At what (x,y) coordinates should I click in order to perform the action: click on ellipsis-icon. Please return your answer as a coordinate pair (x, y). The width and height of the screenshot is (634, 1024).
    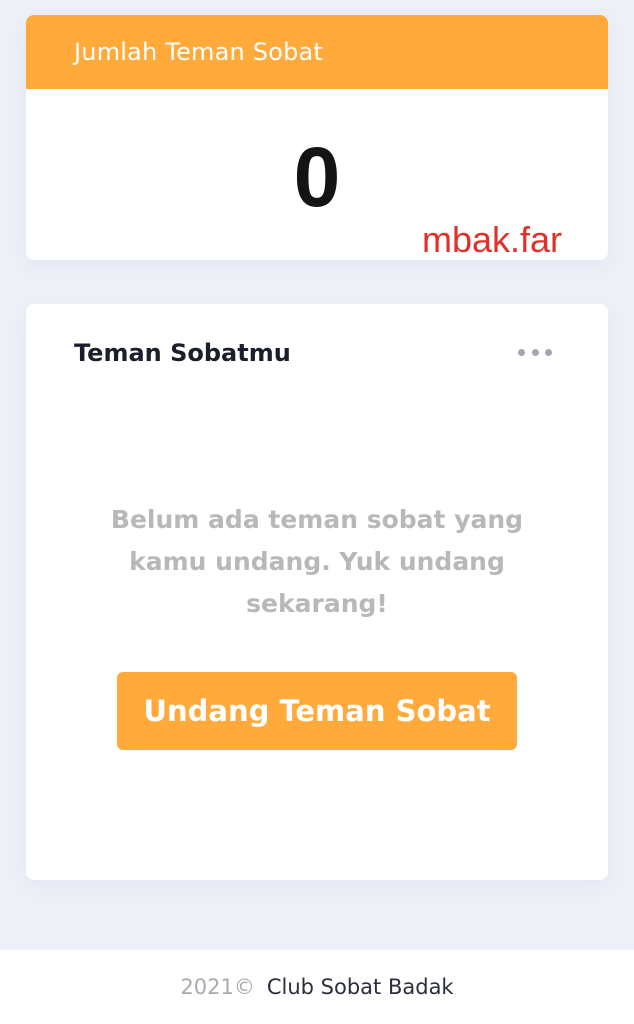
    Looking at the image, I should click on (535, 352).